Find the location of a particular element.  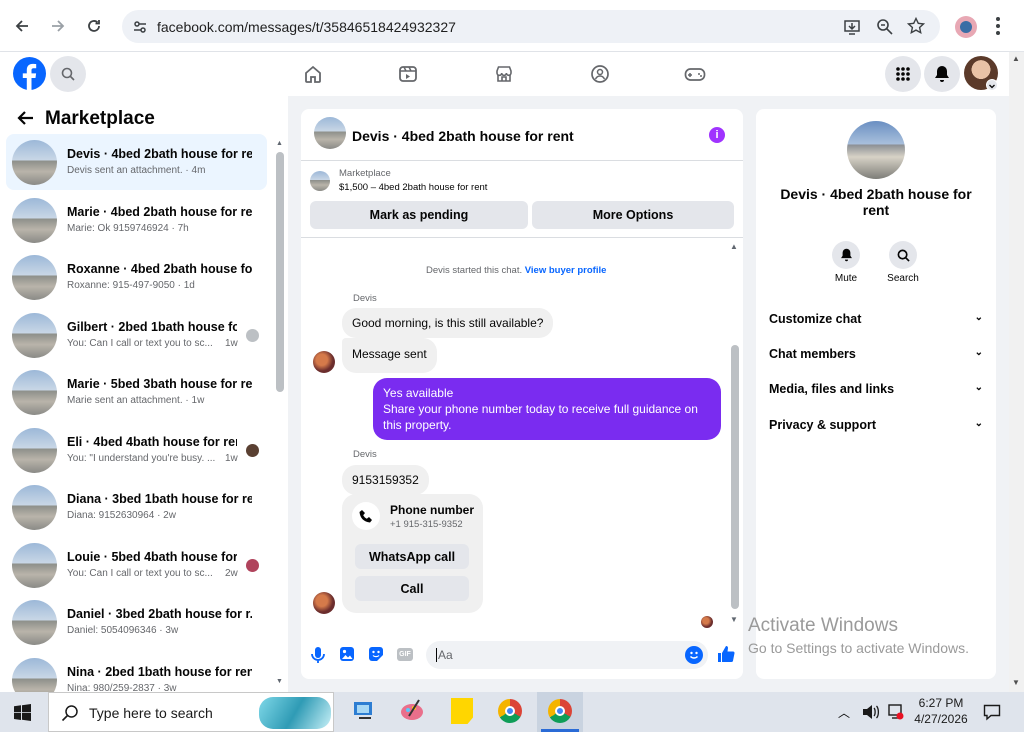

thumbs-up-icon is located at coordinates (726, 655).